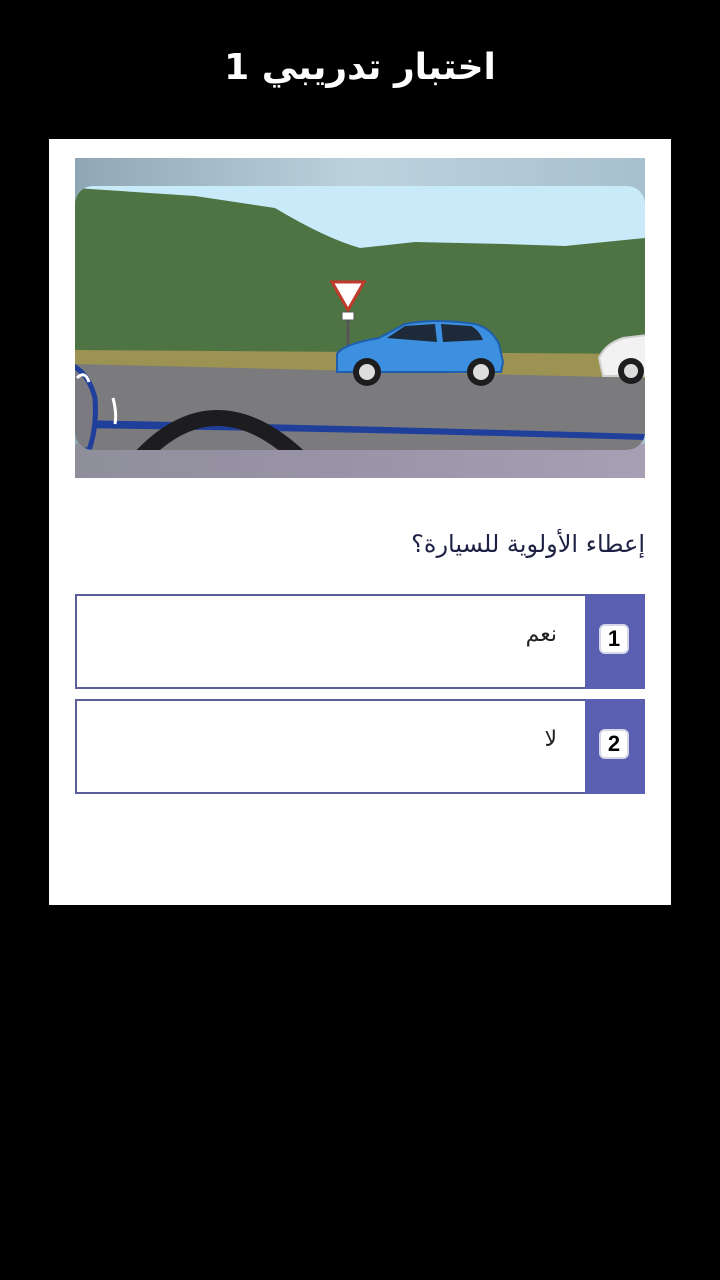 The width and height of the screenshot is (720, 1280). I want to click on answer-option-2: 2 لا, so click(360, 746).